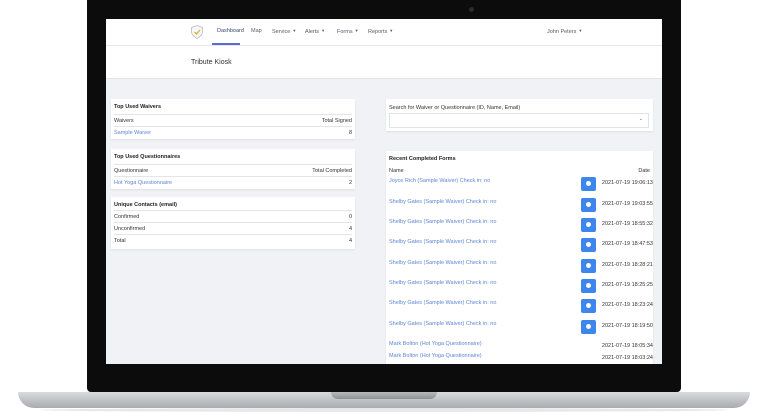 Image resolution: width=768 pixels, height=415 pixels. I want to click on chevron-down-icon: ⌄, so click(641, 119).